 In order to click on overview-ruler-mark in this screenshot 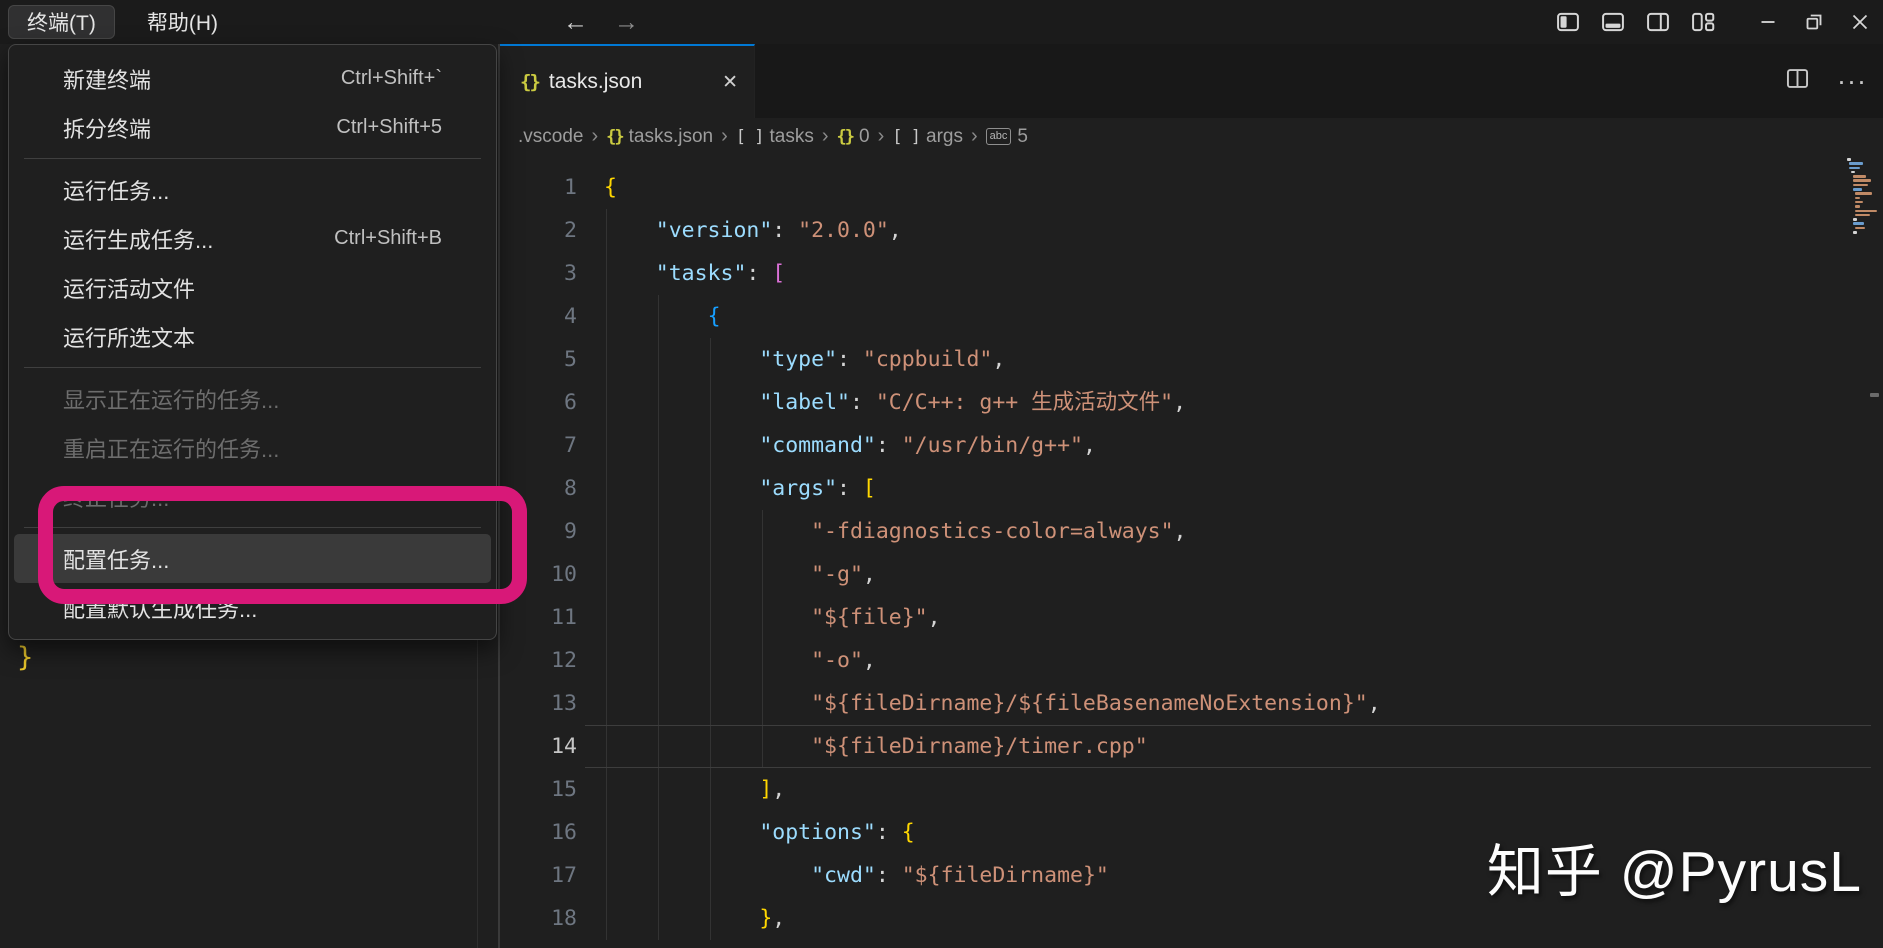, I will do `click(1874, 395)`.